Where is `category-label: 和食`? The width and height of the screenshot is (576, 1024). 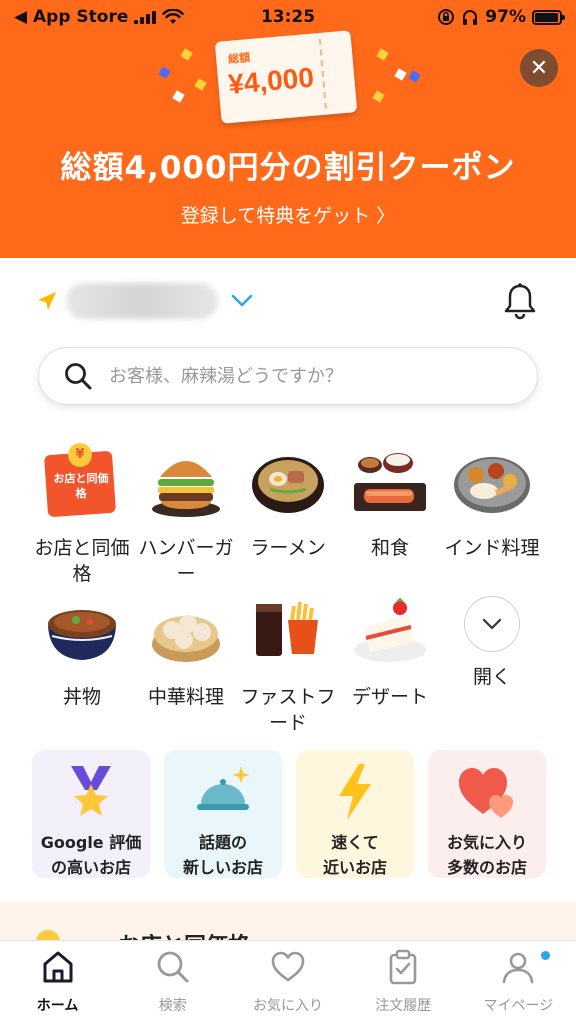
category-label: 和食 is located at coordinates (389, 548).